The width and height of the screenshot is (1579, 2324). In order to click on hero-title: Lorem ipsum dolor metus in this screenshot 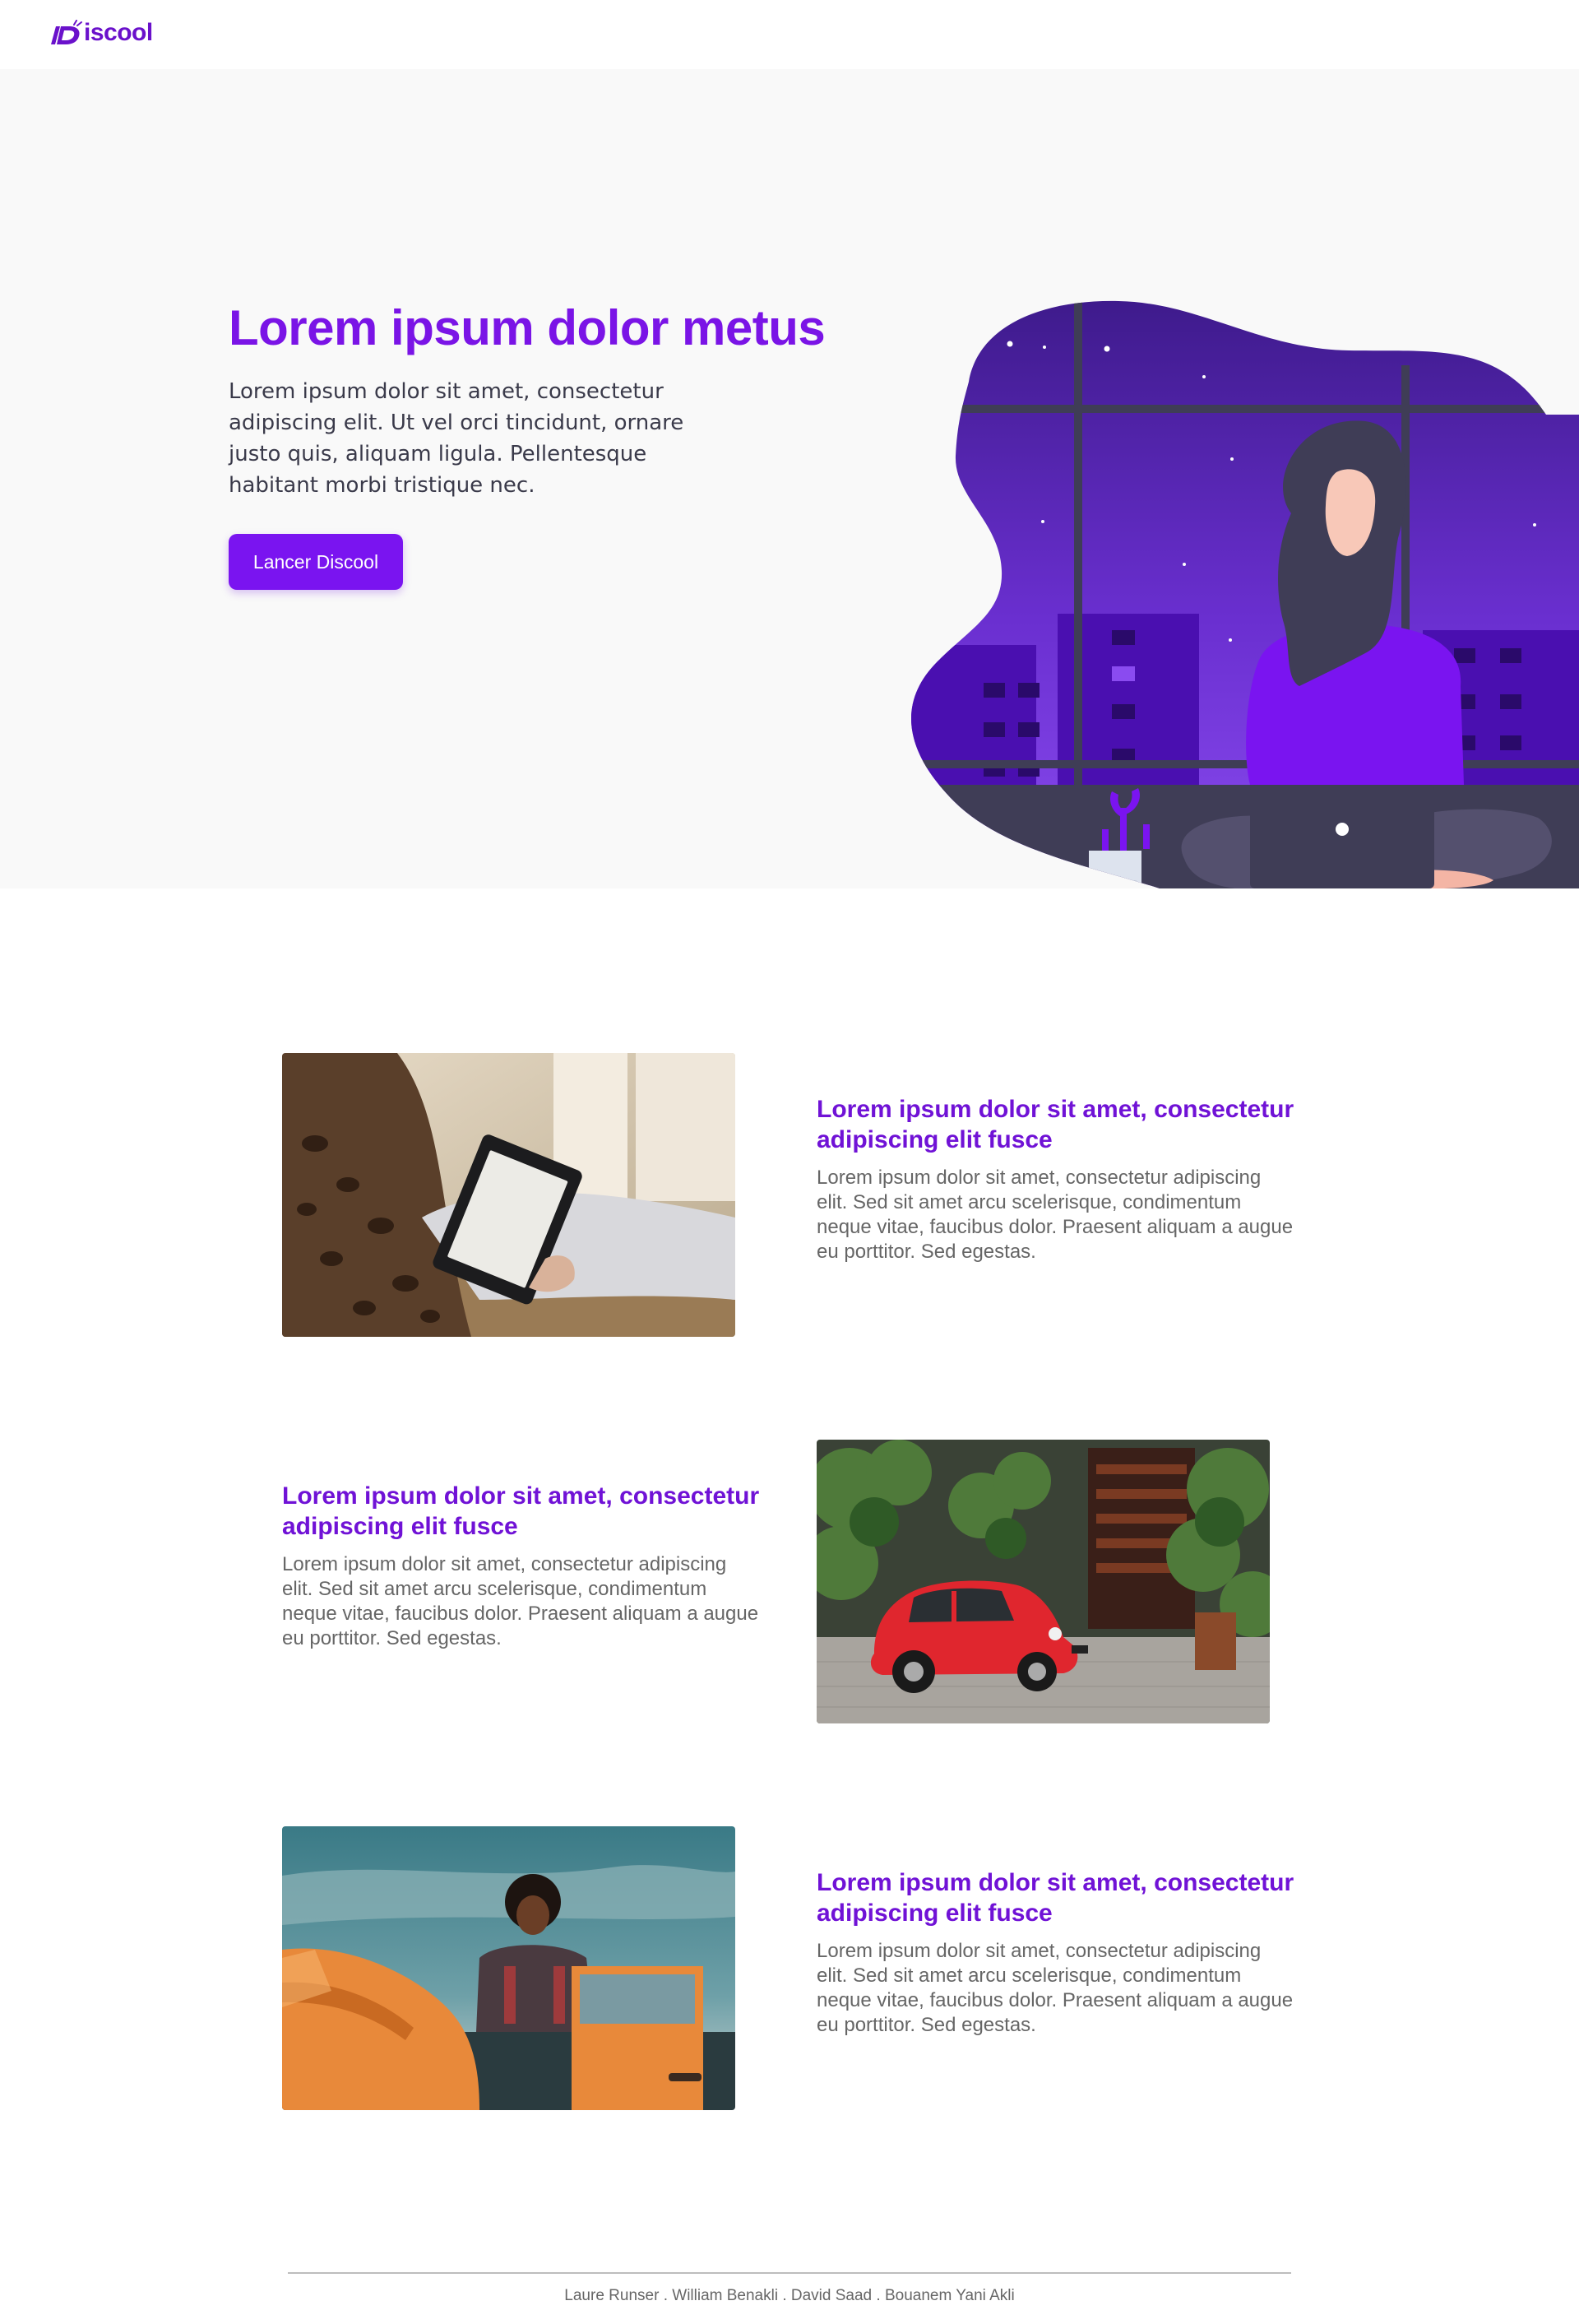, I will do `click(527, 327)`.